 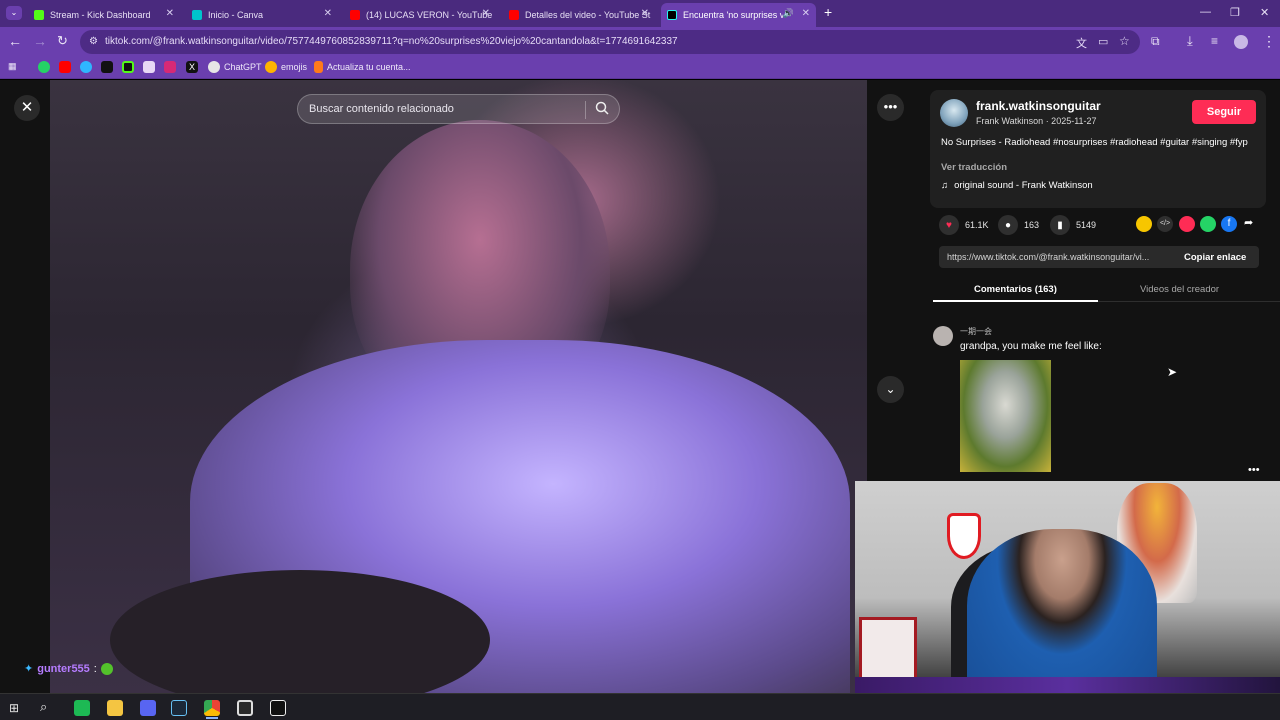 I want to click on emoji-icon, so click(x=271, y=67).